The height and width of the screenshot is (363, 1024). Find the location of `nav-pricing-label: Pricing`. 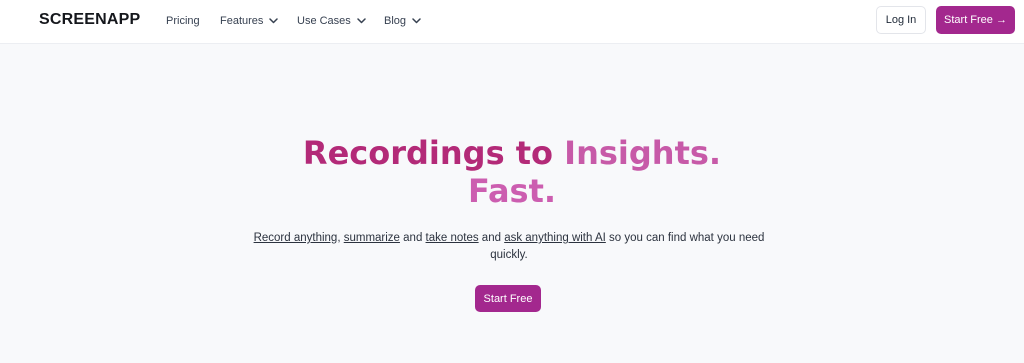

nav-pricing-label: Pricing is located at coordinates (183, 21).